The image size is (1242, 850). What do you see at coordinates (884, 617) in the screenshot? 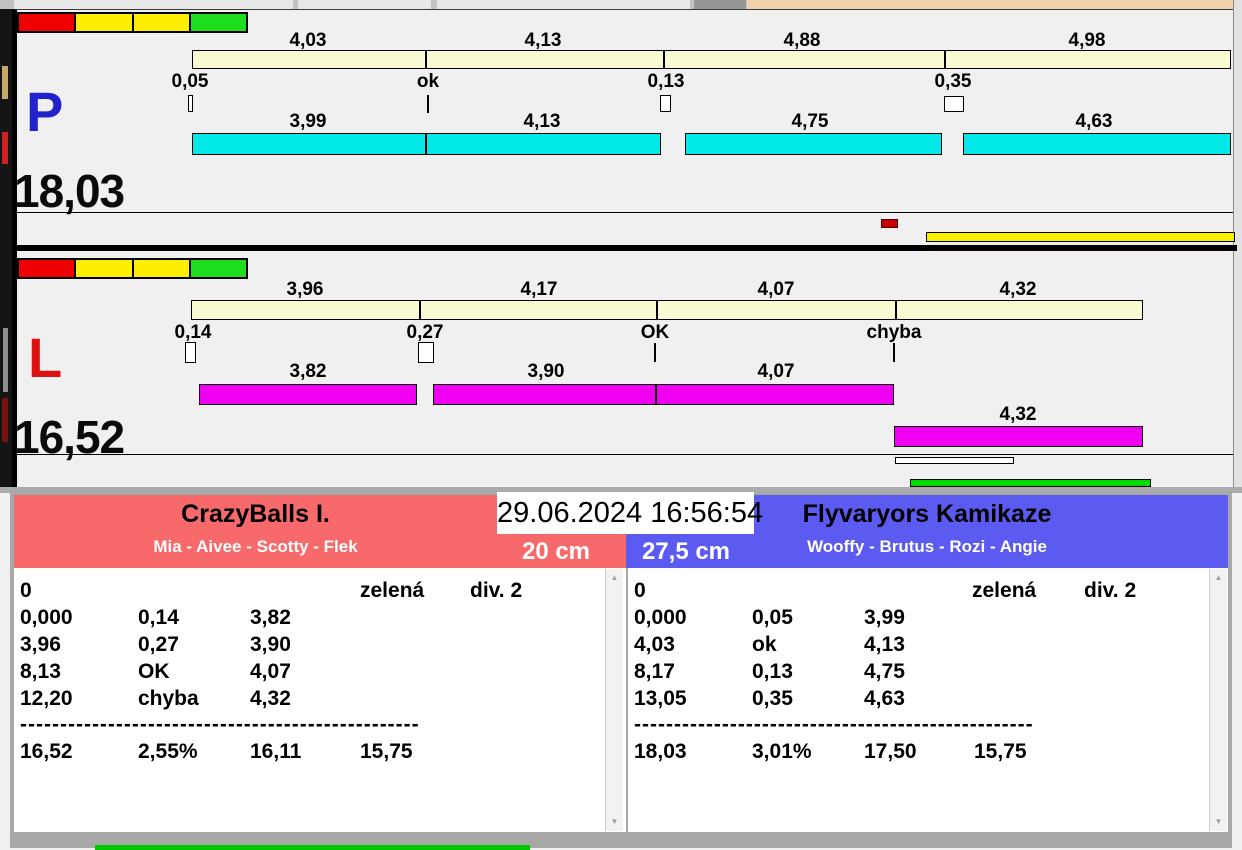
I see `table-cell: 3,99` at bounding box center [884, 617].